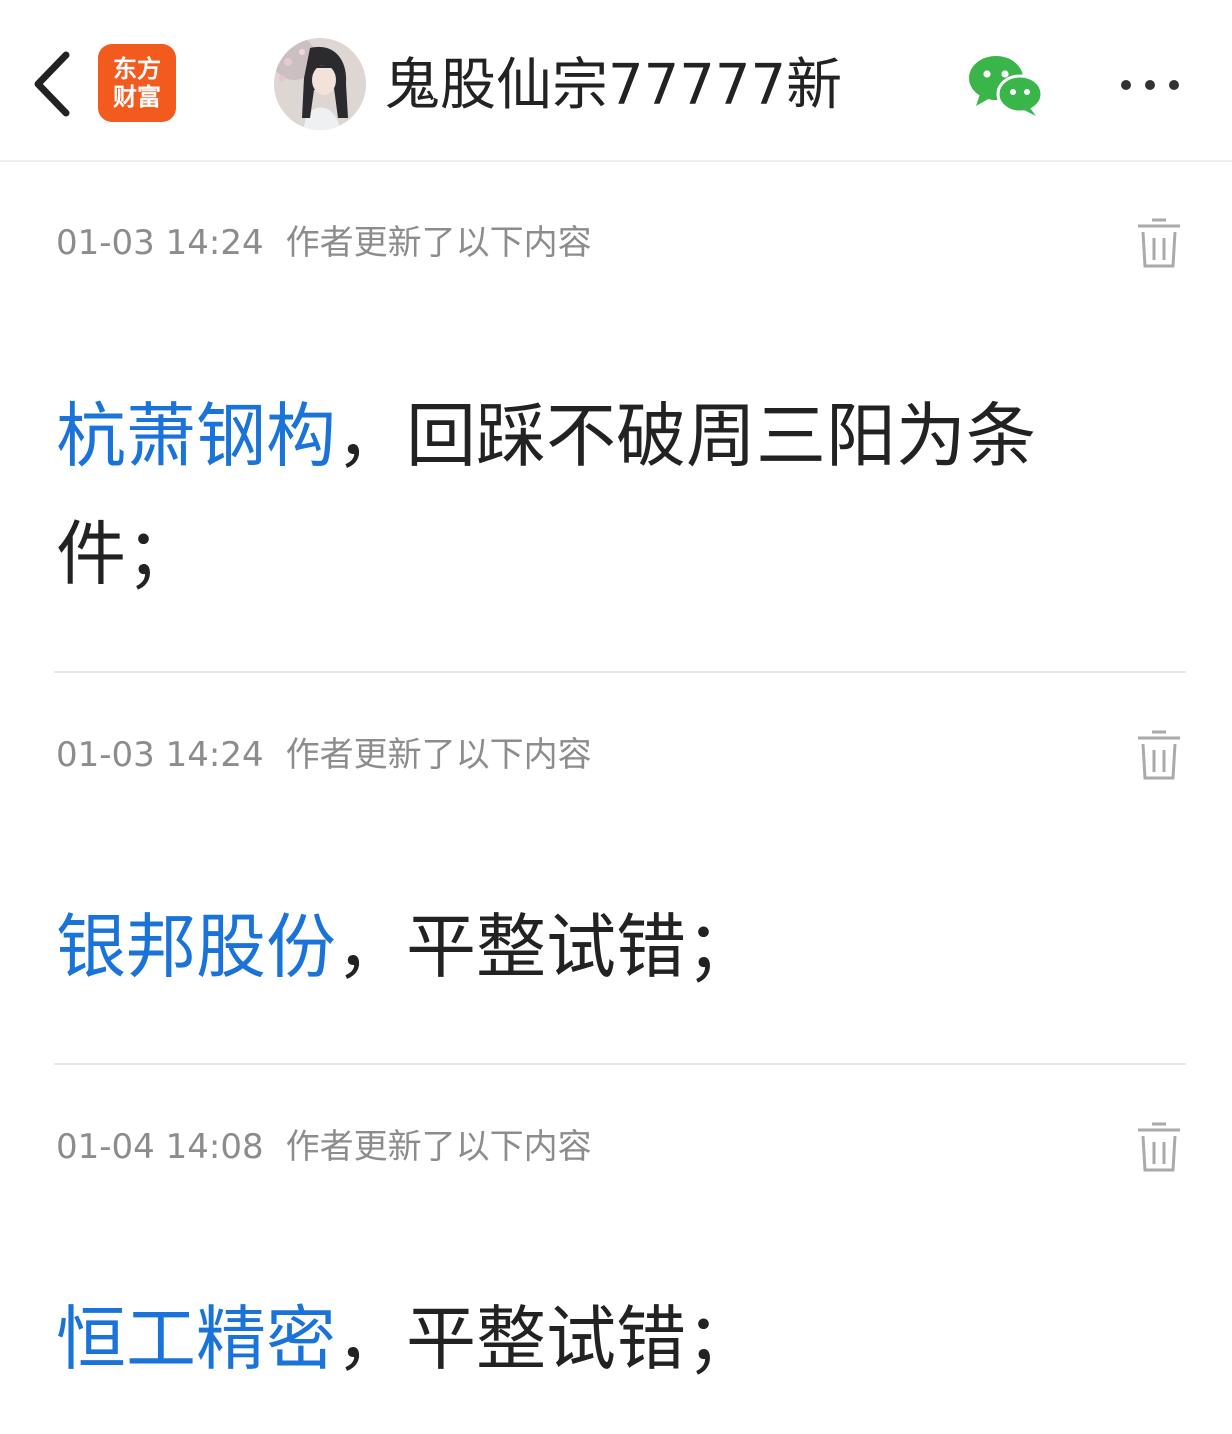 This screenshot has height=1434, width=1232. I want to click on entry-meta: 01-04 14:08 作者更新了以下内容, so click(324, 1147).